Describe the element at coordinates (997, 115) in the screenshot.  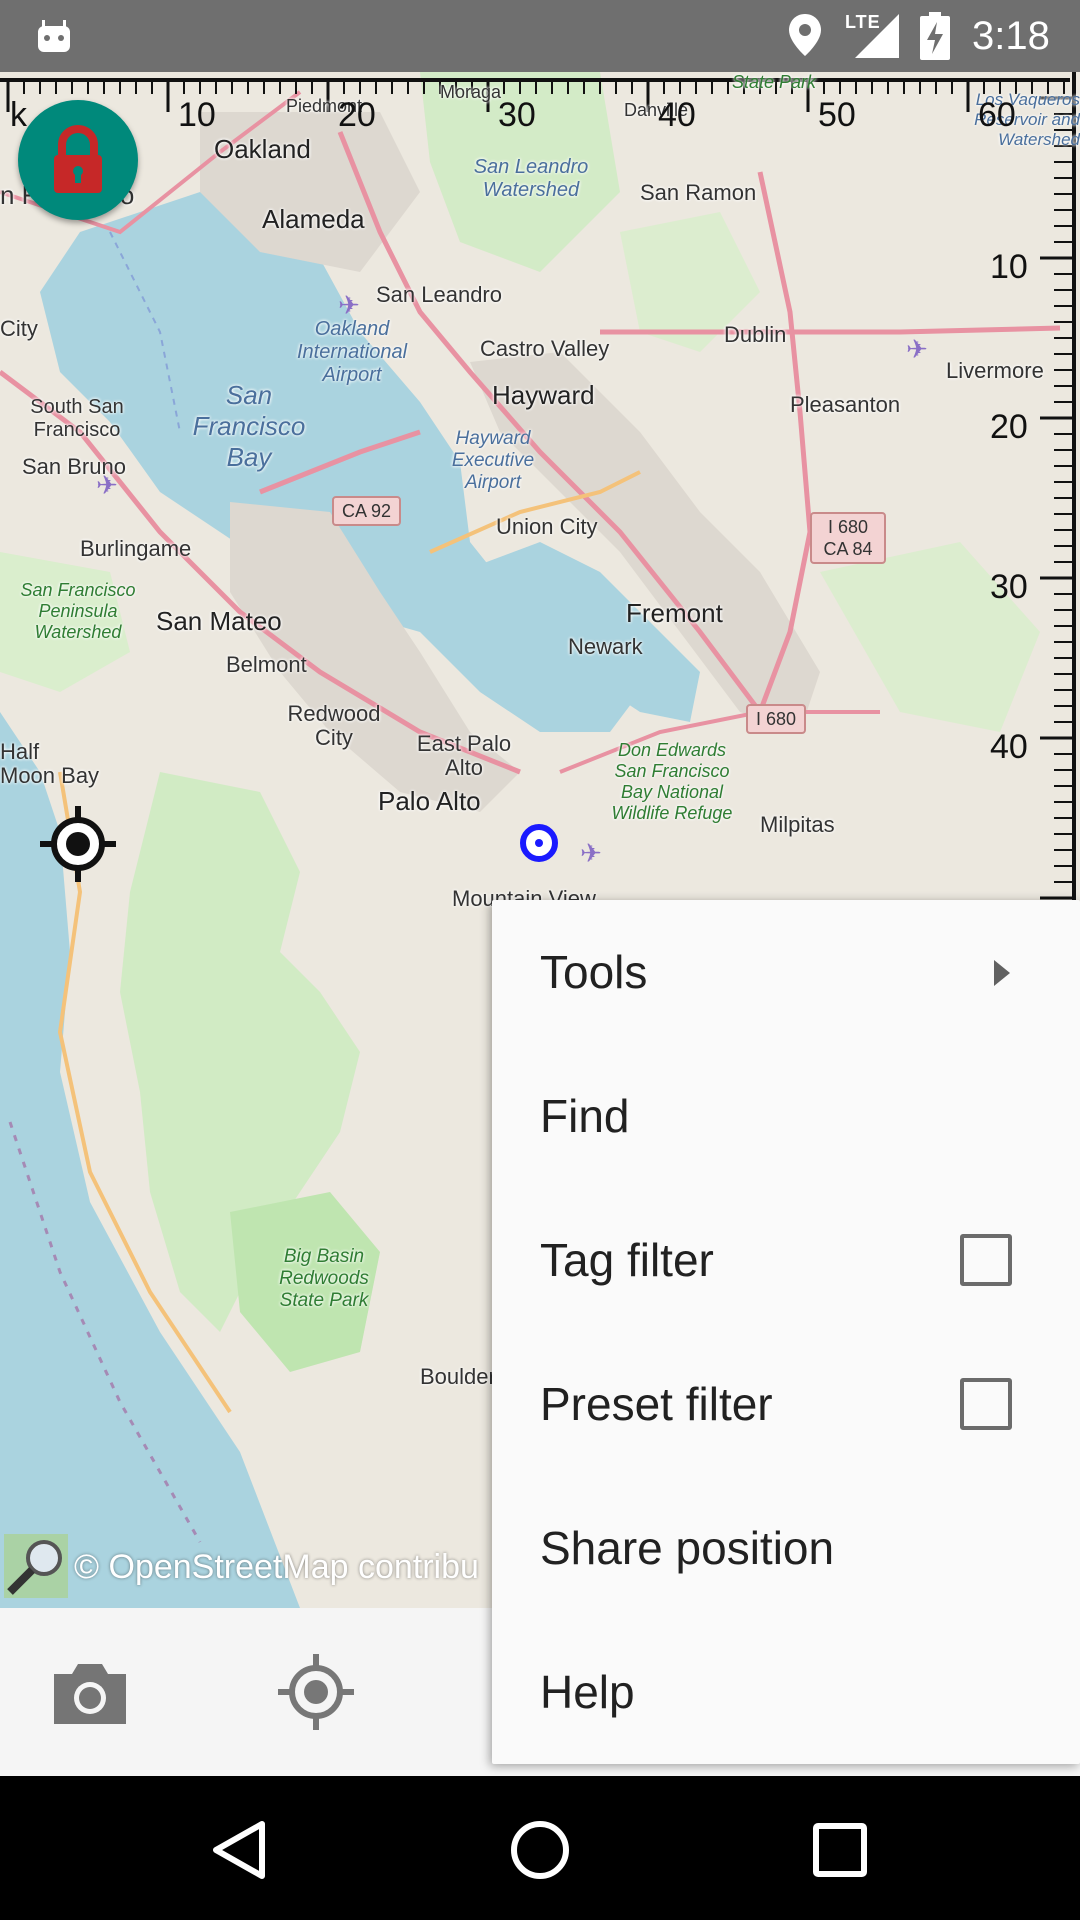
I see `ruler-label: 60` at that location.